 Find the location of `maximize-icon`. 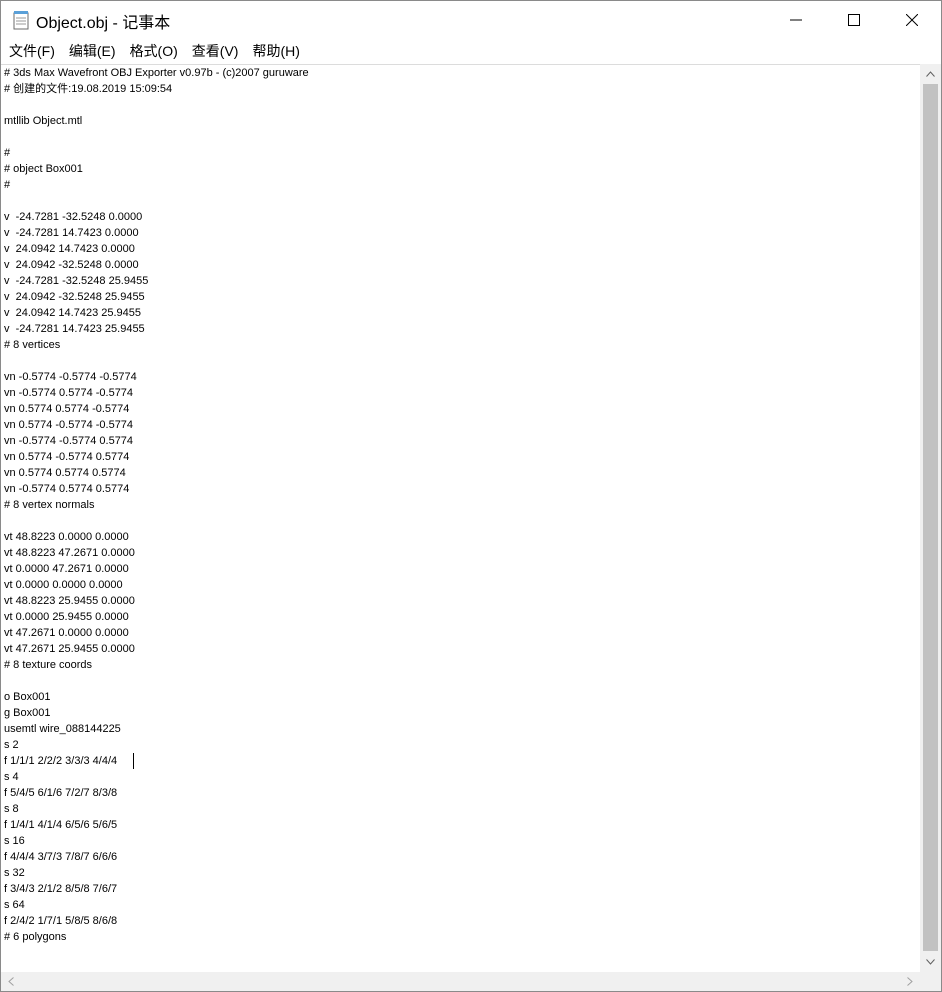

maximize-icon is located at coordinates (854, 20).